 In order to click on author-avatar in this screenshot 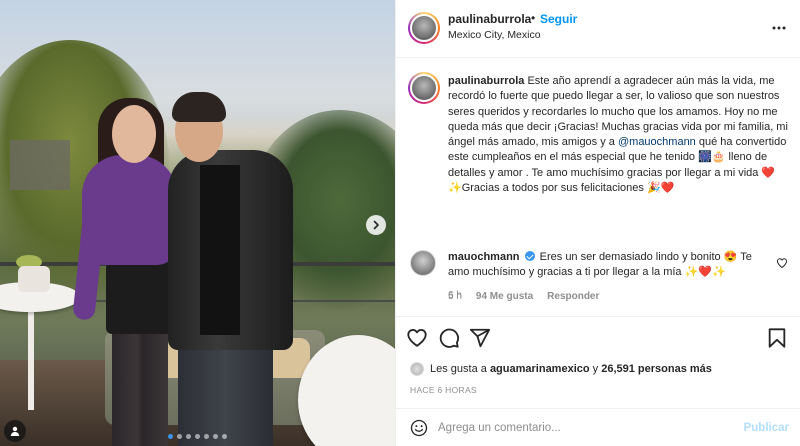, I will do `click(424, 28)`.